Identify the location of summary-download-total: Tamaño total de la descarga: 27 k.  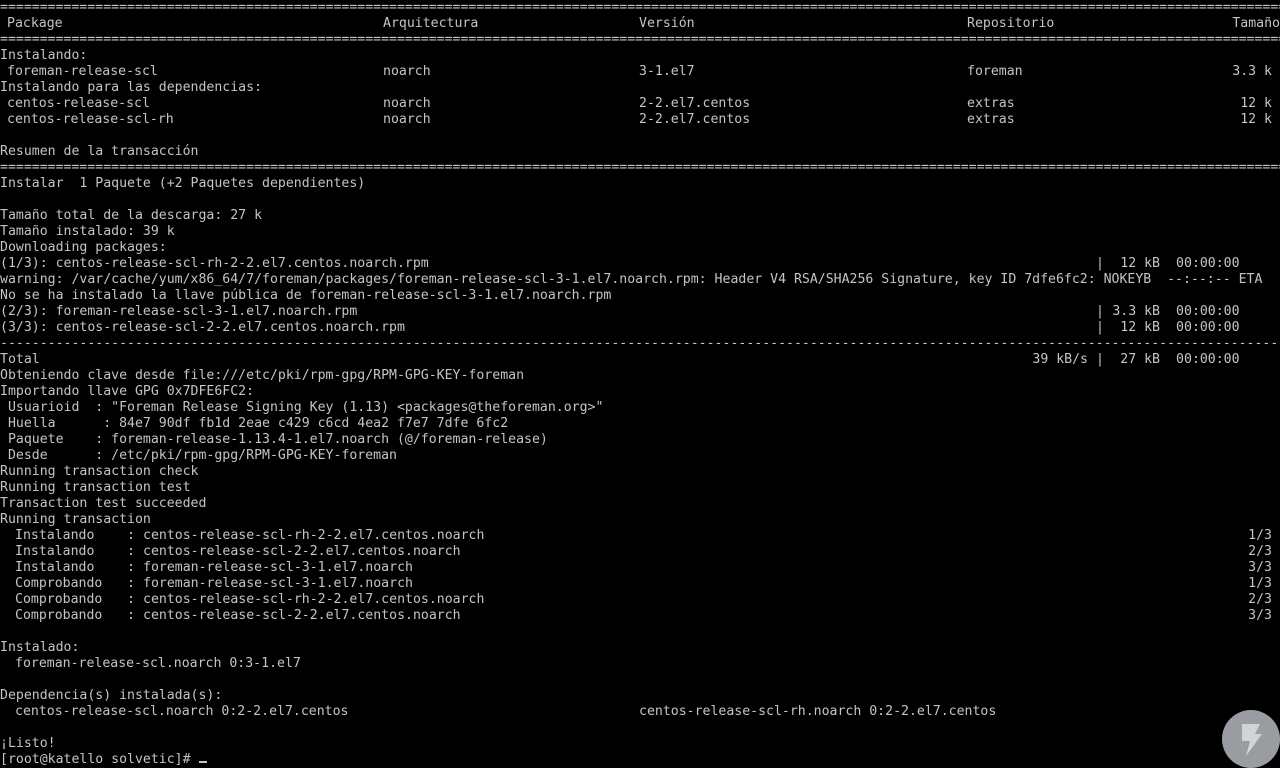
(131, 215).